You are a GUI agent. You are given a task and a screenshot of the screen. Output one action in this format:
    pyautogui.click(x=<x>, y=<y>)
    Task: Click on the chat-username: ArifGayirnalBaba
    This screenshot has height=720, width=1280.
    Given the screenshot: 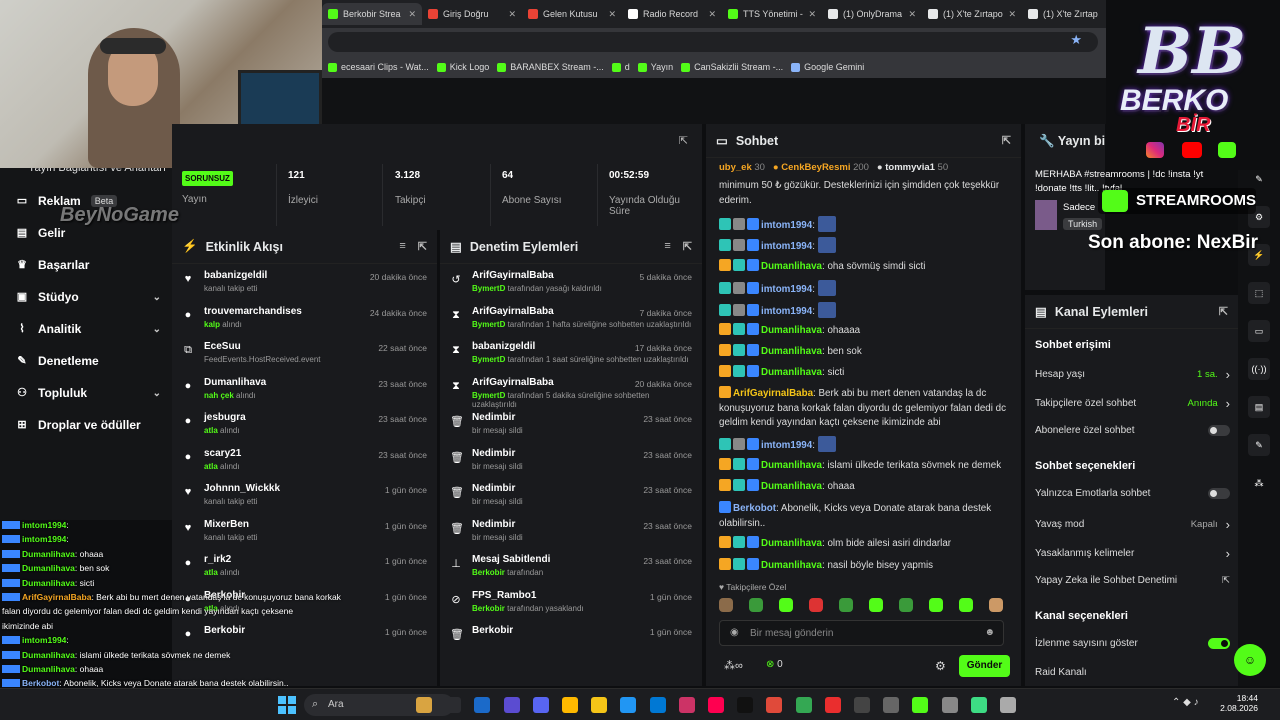 What is the action you would take?
    pyautogui.click(x=773, y=393)
    